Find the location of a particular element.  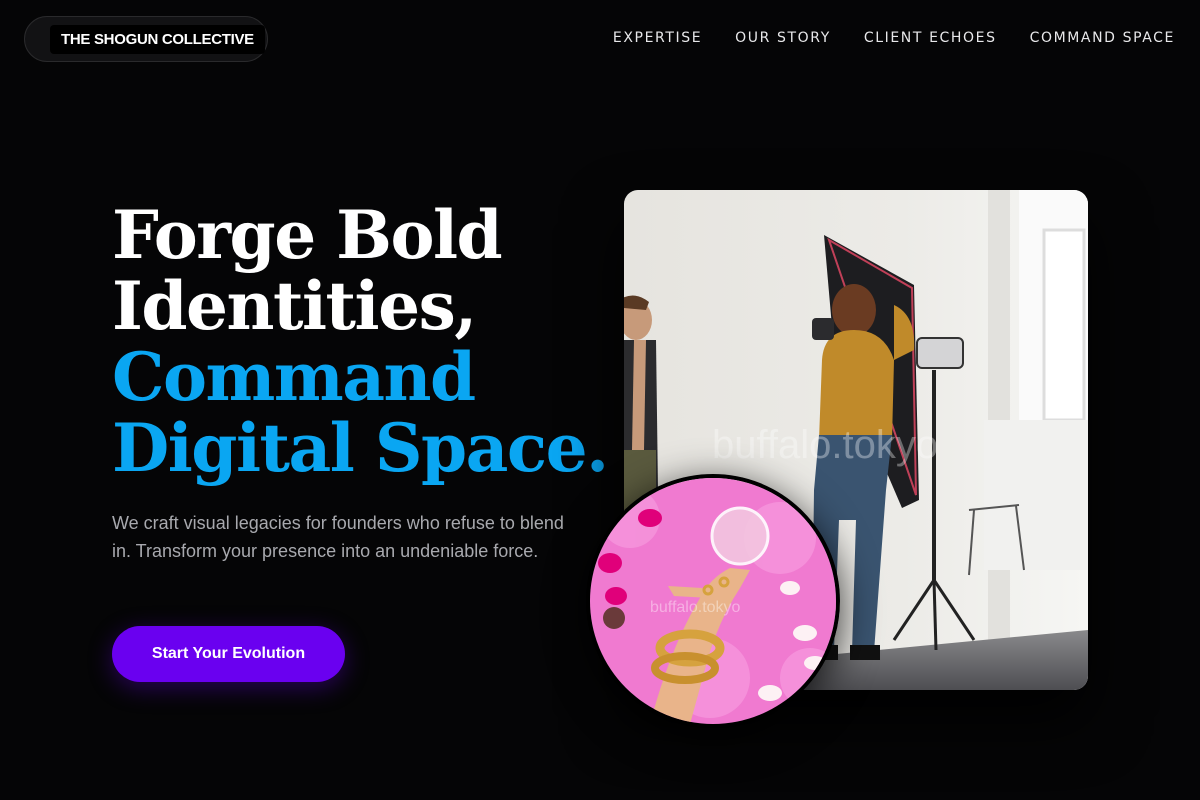

nav-item-client-echoes: CLIENT ECHOES is located at coordinates (930, 38).